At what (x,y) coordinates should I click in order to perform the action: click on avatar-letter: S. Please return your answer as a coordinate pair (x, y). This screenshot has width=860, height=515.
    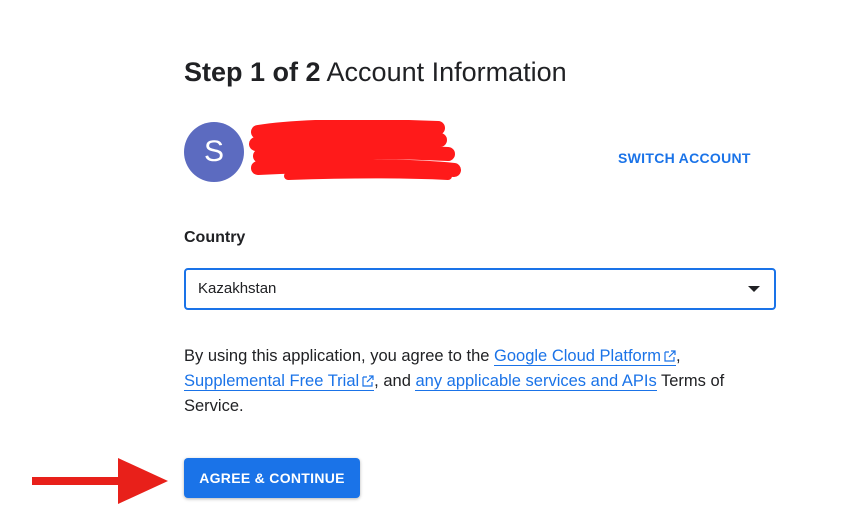
    Looking at the image, I should click on (213, 151).